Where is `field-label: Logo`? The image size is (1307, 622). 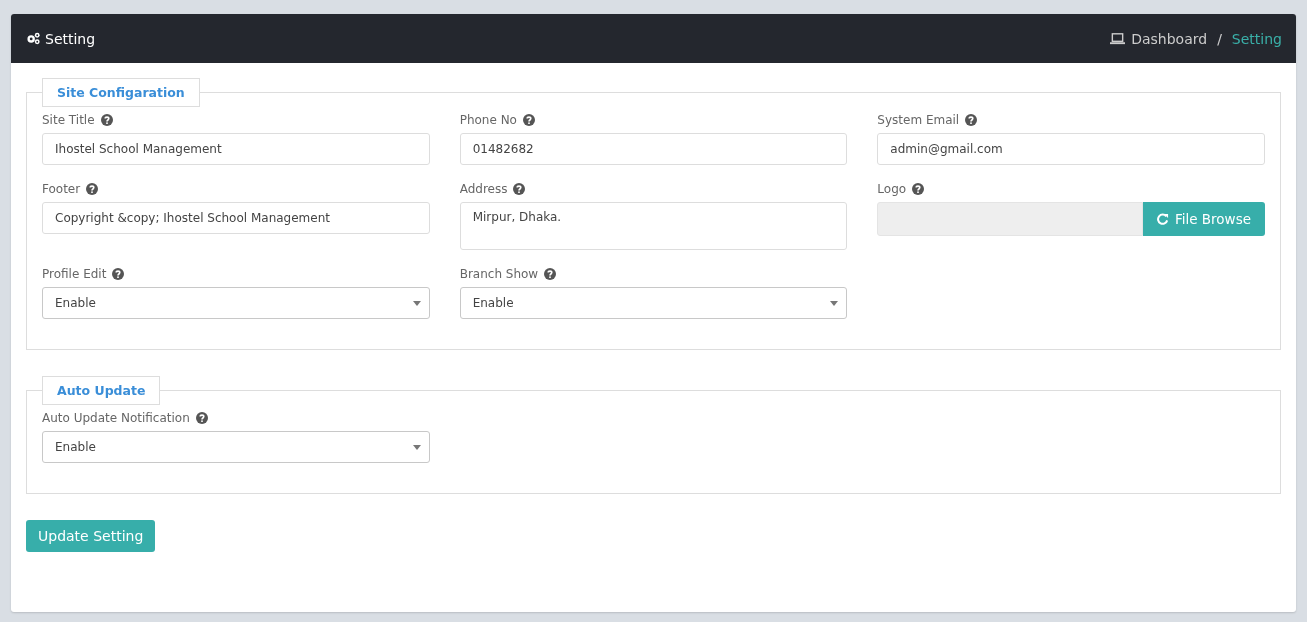 field-label: Logo is located at coordinates (892, 189).